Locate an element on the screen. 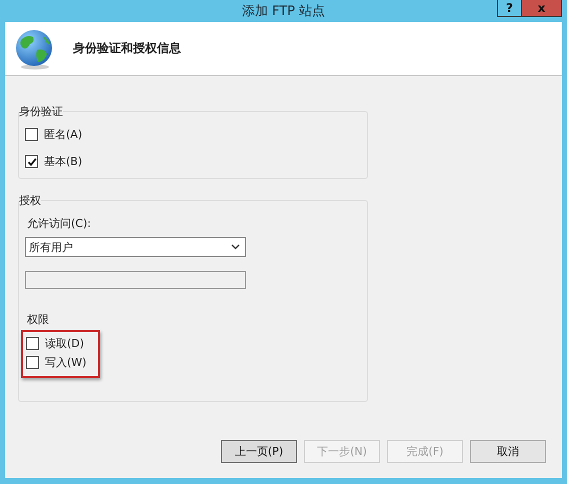  dialog-button: 取消 is located at coordinates (508, 451).